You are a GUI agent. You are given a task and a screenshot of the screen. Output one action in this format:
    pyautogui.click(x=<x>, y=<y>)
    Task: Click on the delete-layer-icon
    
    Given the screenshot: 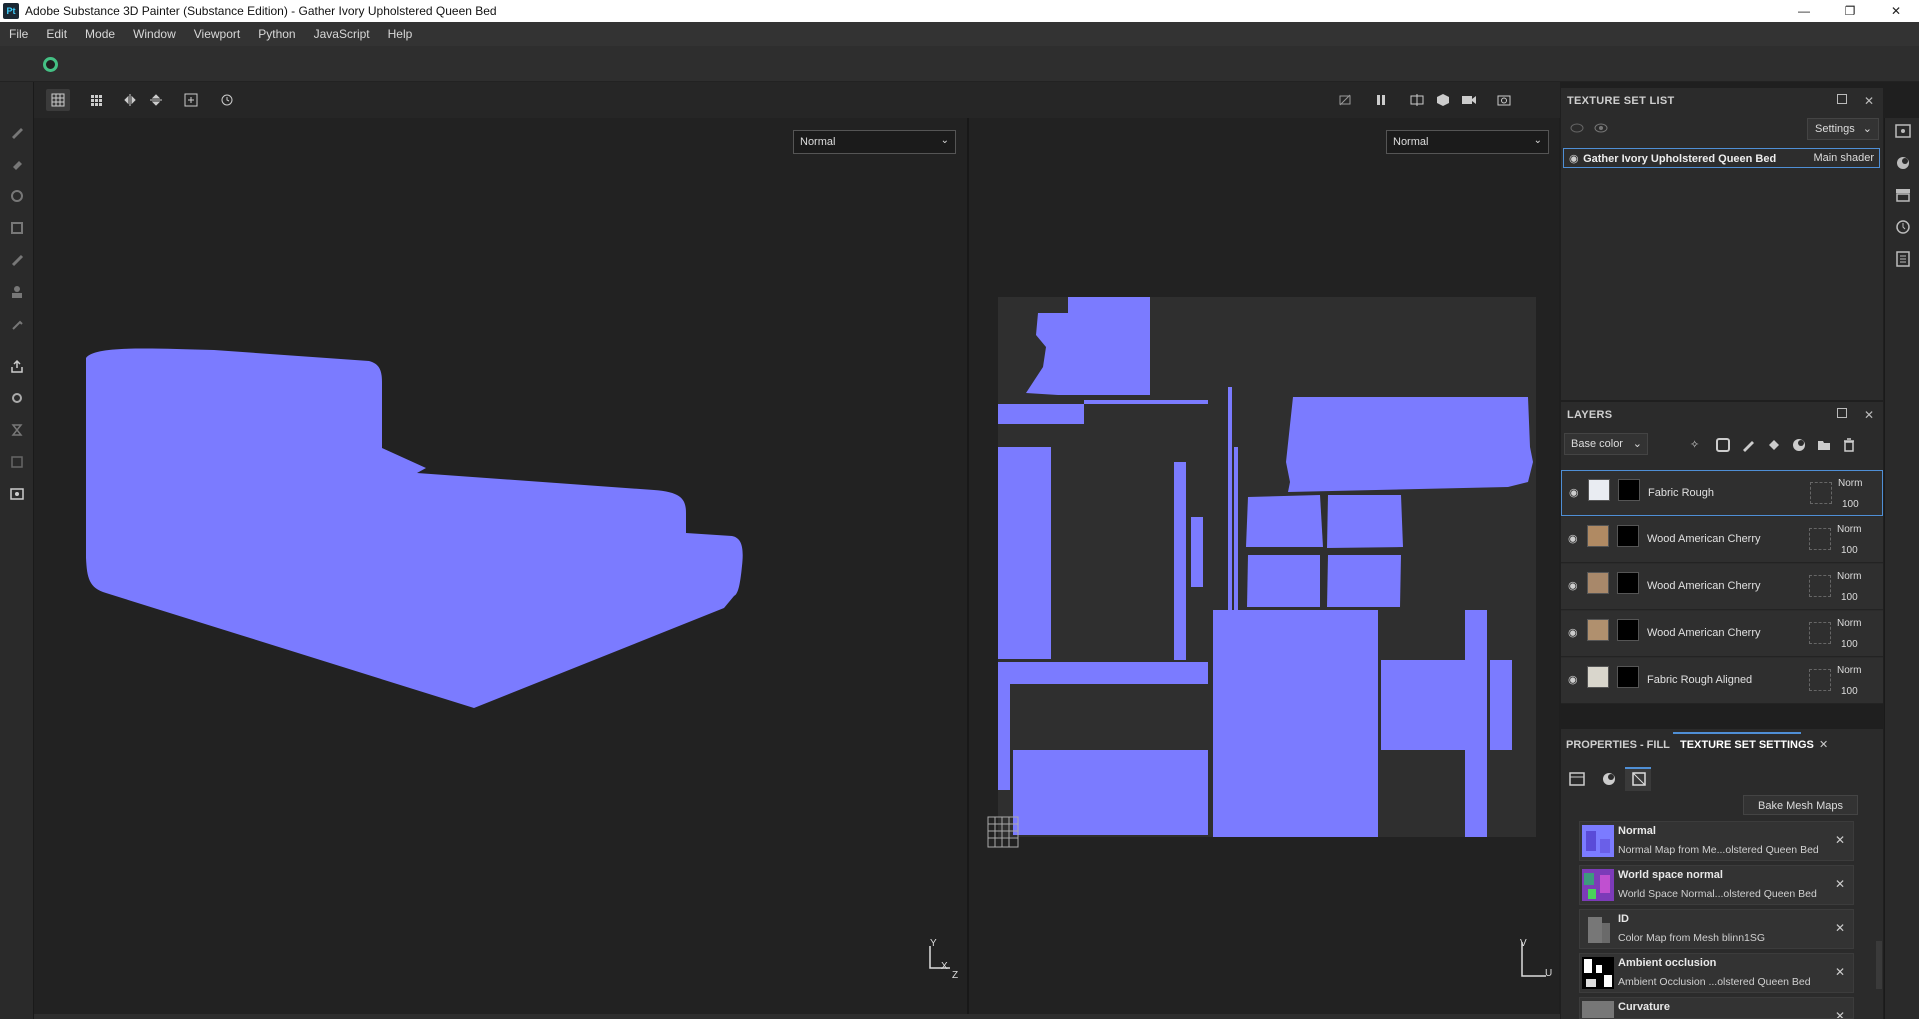 What is the action you would take?
    pyautogui.click(x=1849, y=445)
    